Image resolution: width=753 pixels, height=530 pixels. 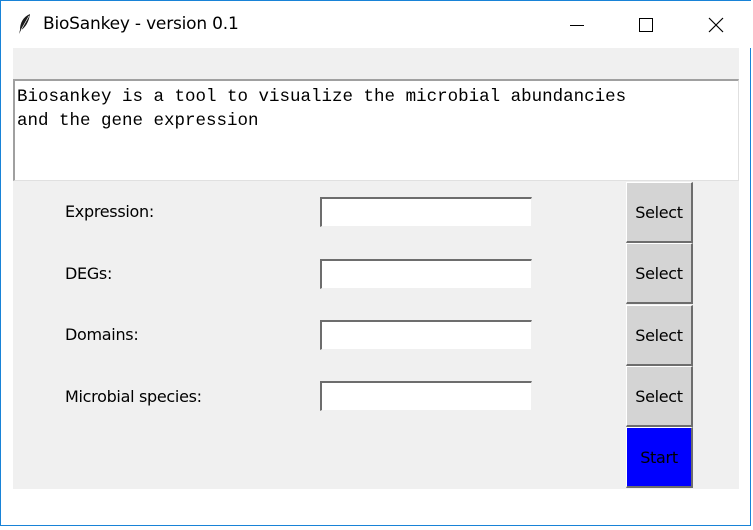 What do you see at coordinates (659, 212) in the screenshot?
I see `expression-select-button: Select` at bounding box center [659, 212].